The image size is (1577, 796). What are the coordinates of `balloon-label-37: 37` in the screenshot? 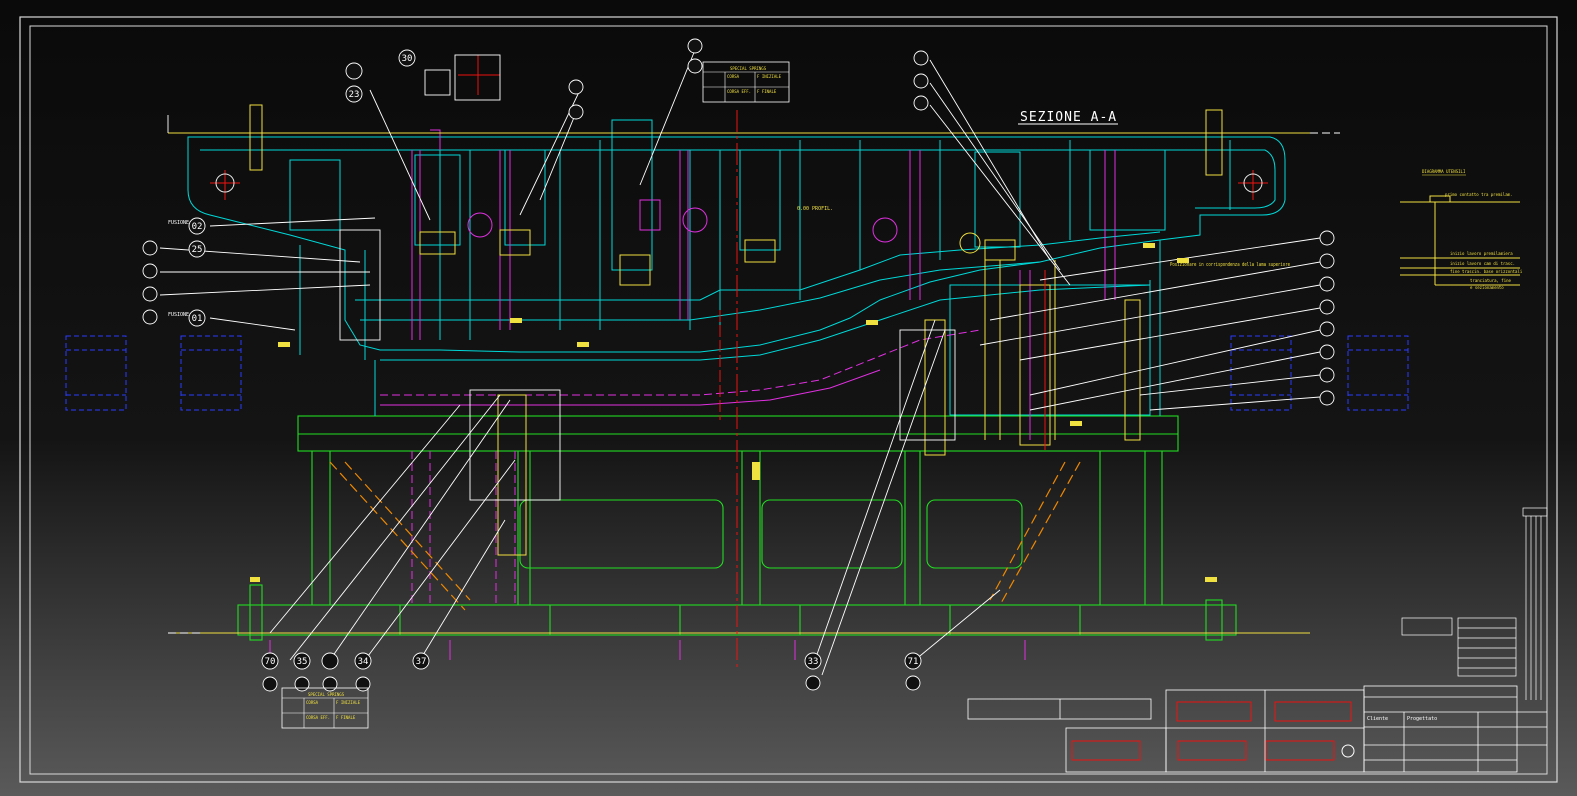 It's located at (421, 662).